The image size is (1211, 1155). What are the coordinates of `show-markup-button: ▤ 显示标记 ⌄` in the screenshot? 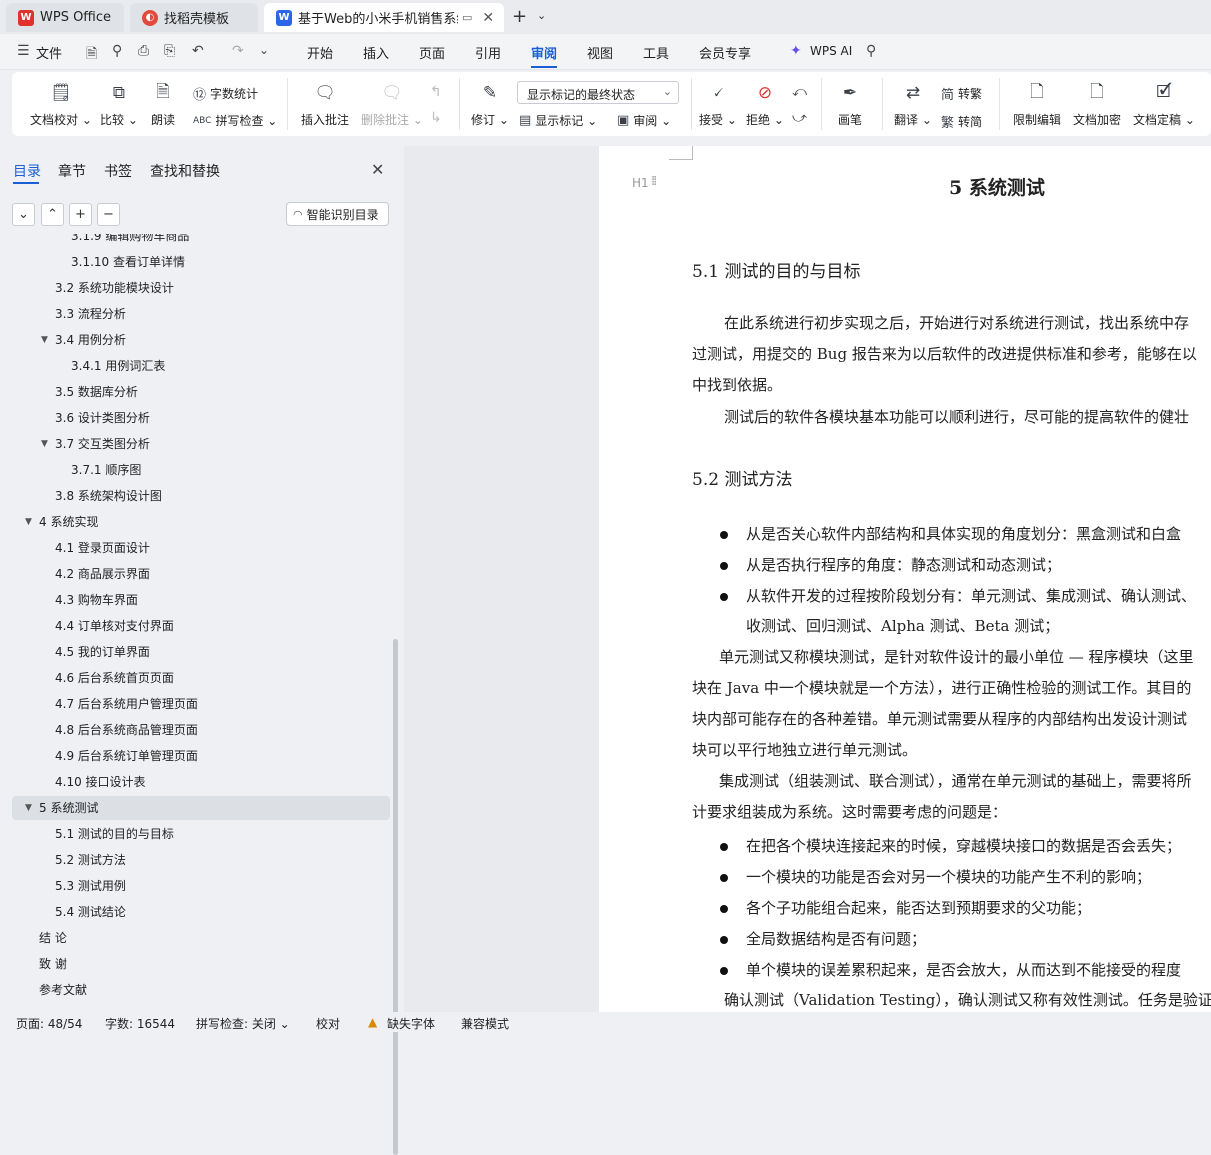 It's located at (558, 120).